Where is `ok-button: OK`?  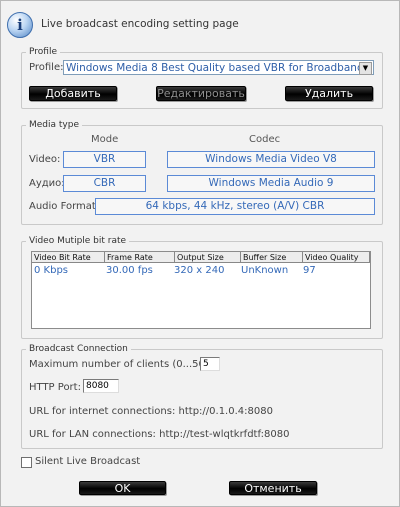
ok-button: OK is located at coordinates (122, 488).